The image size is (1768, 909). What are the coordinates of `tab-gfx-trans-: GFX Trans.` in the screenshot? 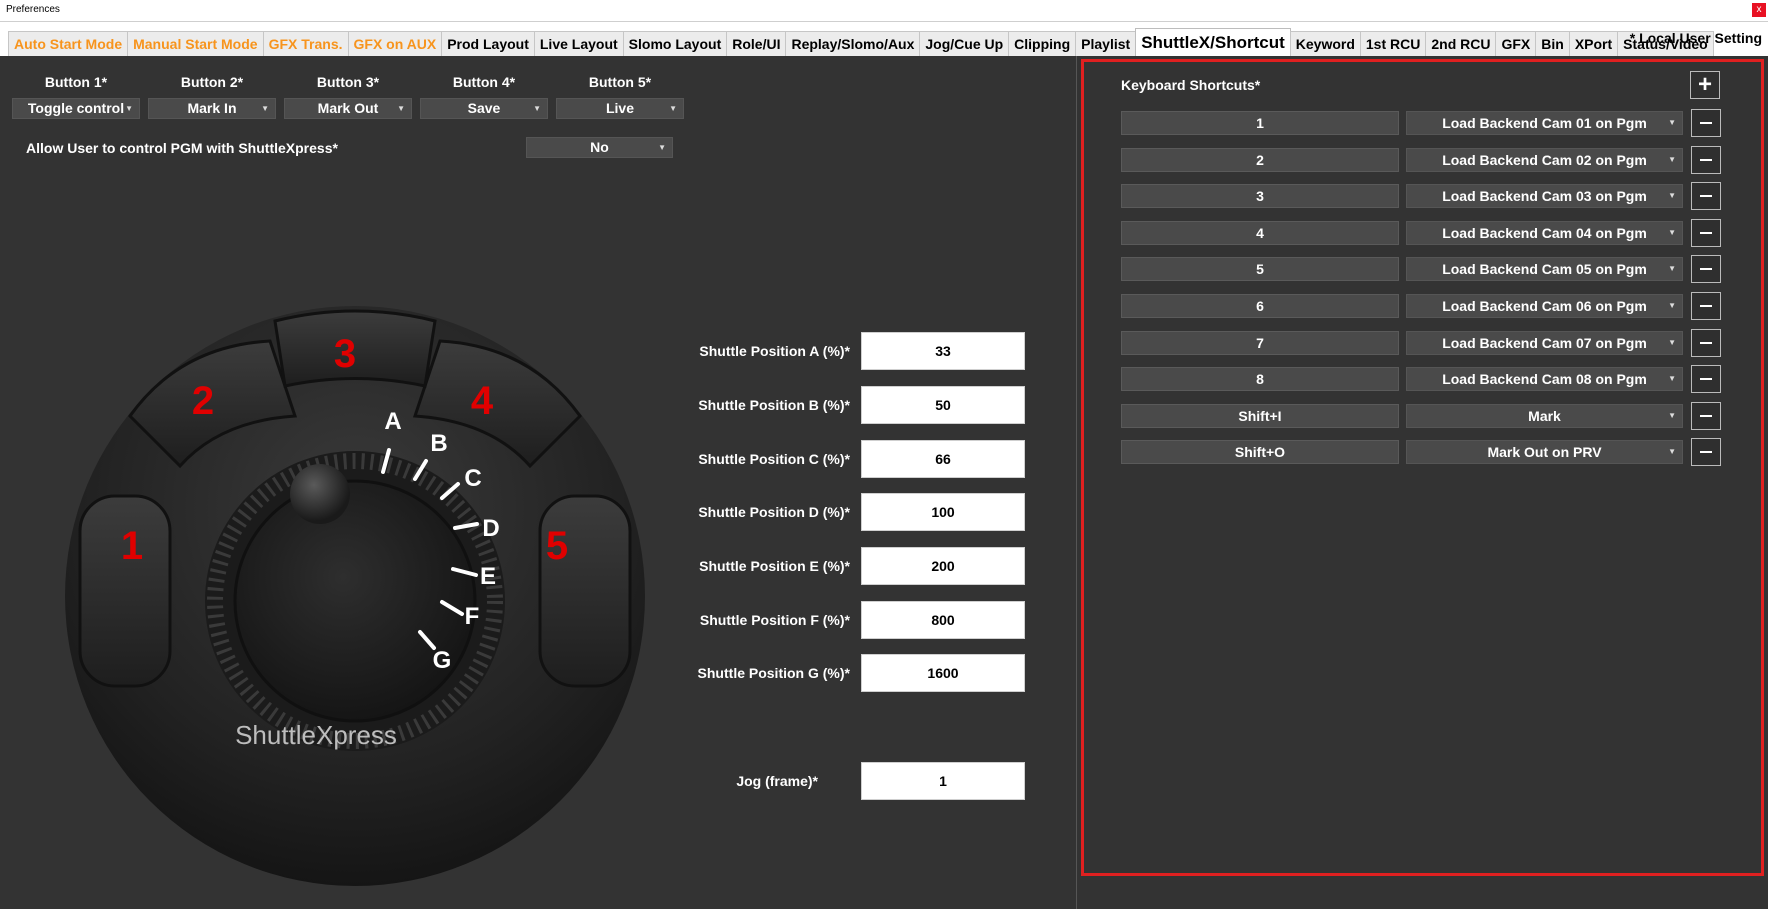 It's located at (305, 43).